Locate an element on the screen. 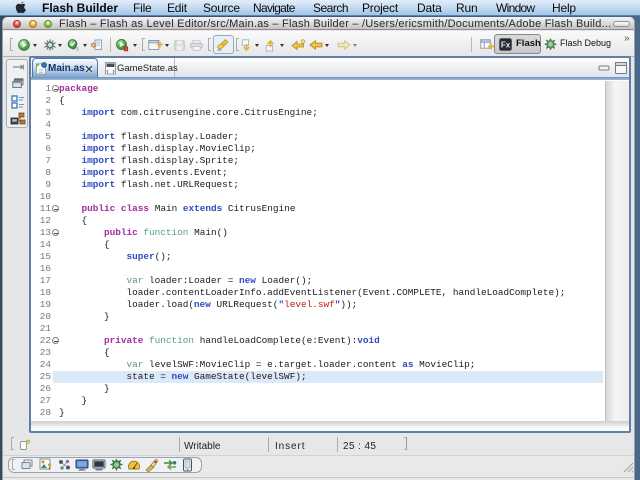 This screenshot has height=480, width=640. svg-text: Fx is located at coordinates (506, 45).